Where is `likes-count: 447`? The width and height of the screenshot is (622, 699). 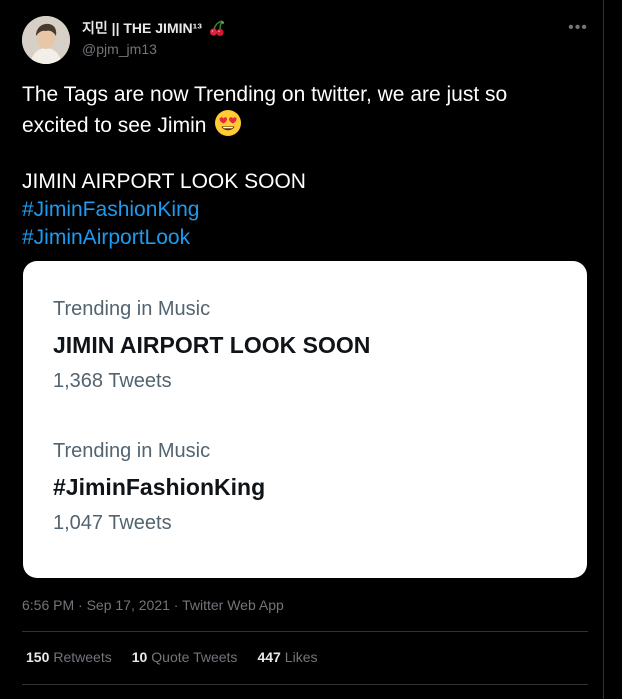
likes-count: 447 is located at coordinates (269, 657).